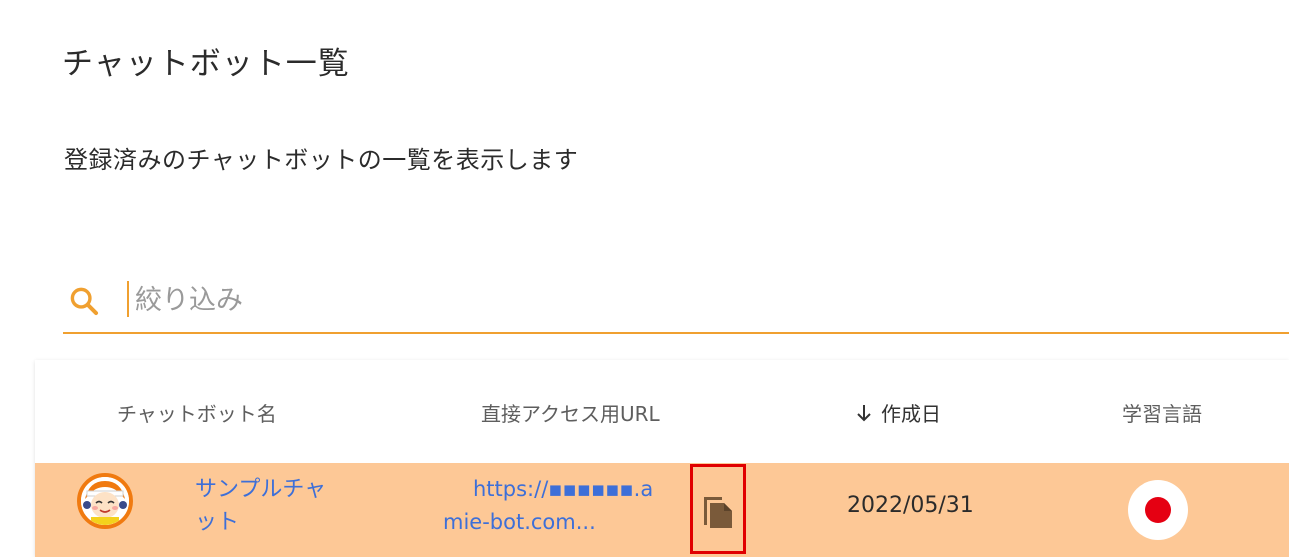  I want to click on column-header-created: 作成日, so click(898, 412).